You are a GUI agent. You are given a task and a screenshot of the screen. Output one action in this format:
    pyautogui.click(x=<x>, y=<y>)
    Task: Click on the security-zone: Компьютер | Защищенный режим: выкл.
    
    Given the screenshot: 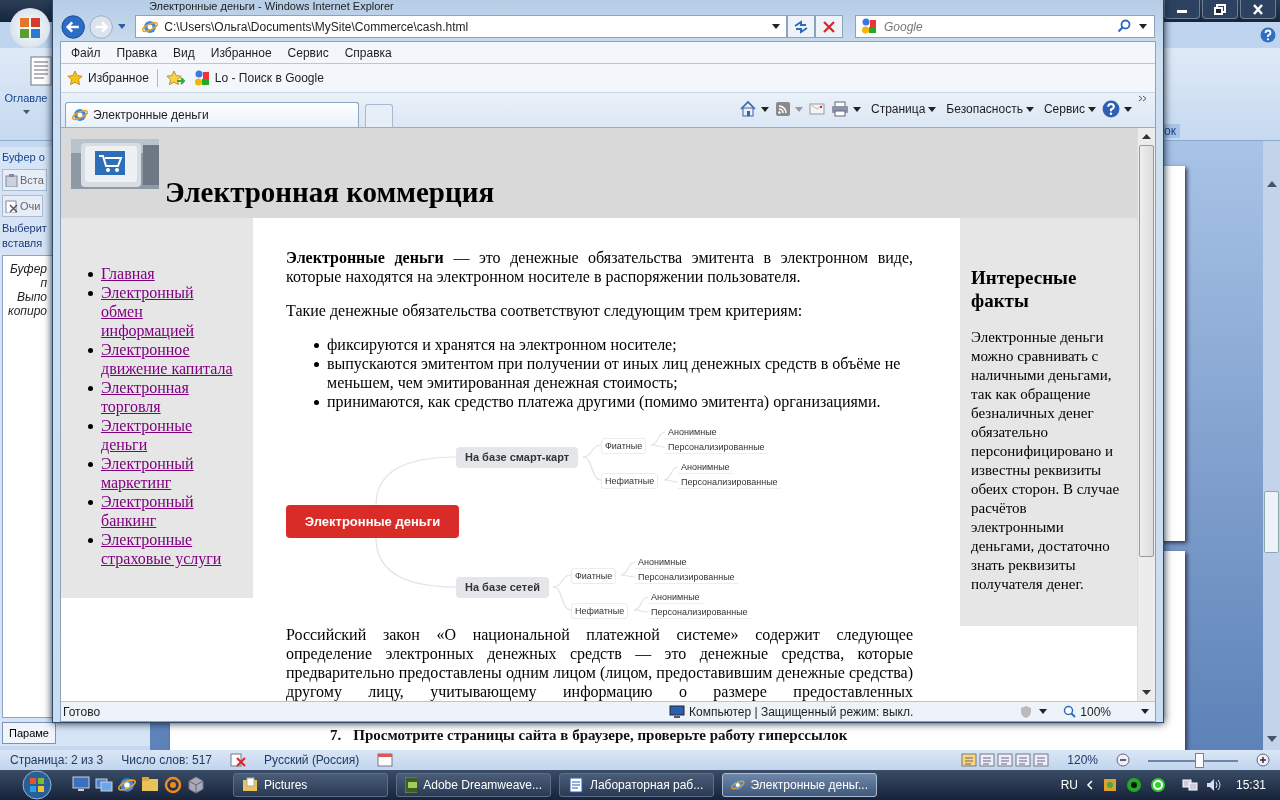 What is the action you would take?
    pyautogui.click(x=791, y=711)
    